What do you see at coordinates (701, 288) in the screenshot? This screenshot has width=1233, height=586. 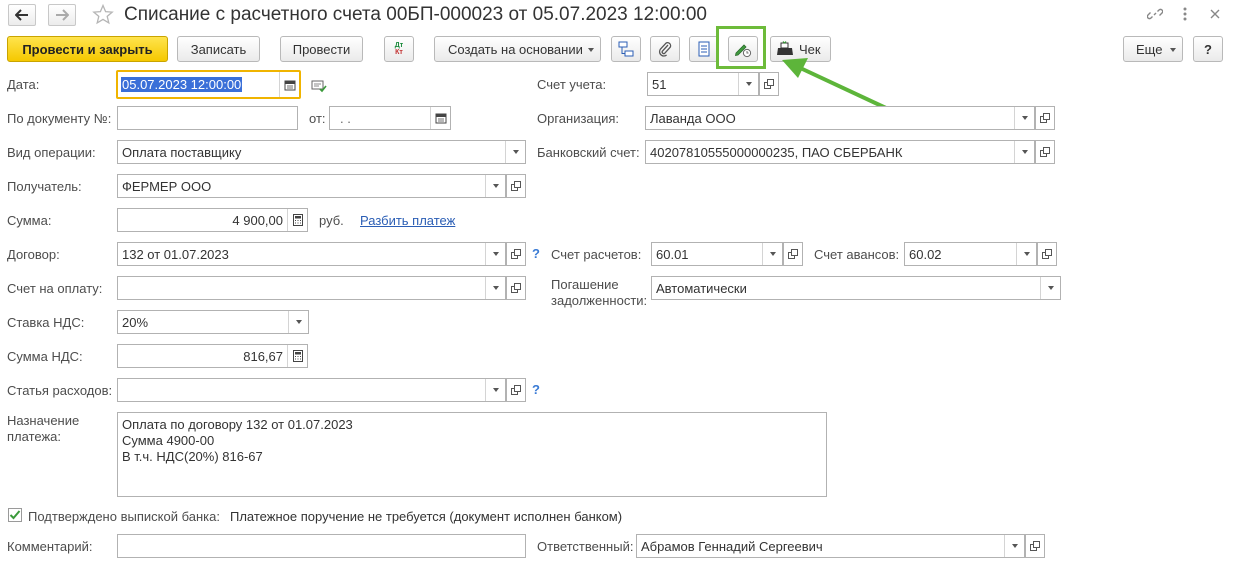 I see `debt-repayment-value: Автоматически` at bounding box center [701, 288].